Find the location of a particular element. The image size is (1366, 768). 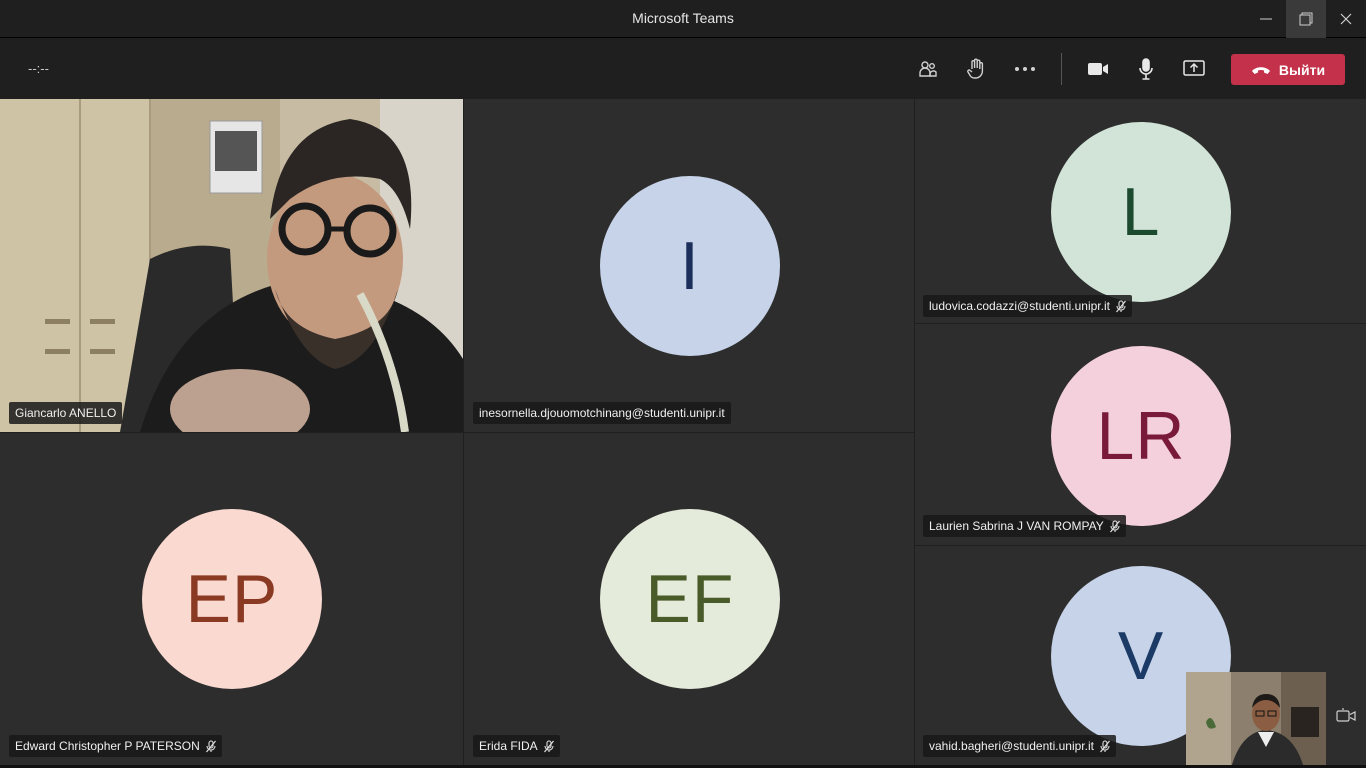

close-window-button is located at coordinates (1346, 19).